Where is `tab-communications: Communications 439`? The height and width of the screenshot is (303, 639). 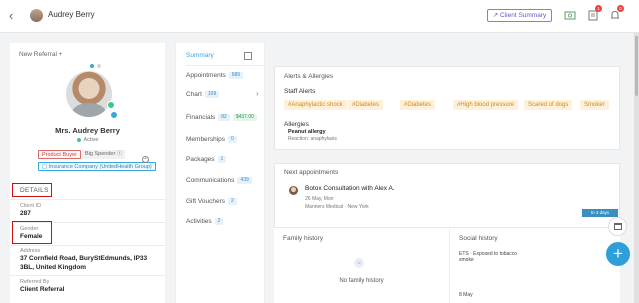 tab-communications: Communications 439 is located at coordinates (219, 181).